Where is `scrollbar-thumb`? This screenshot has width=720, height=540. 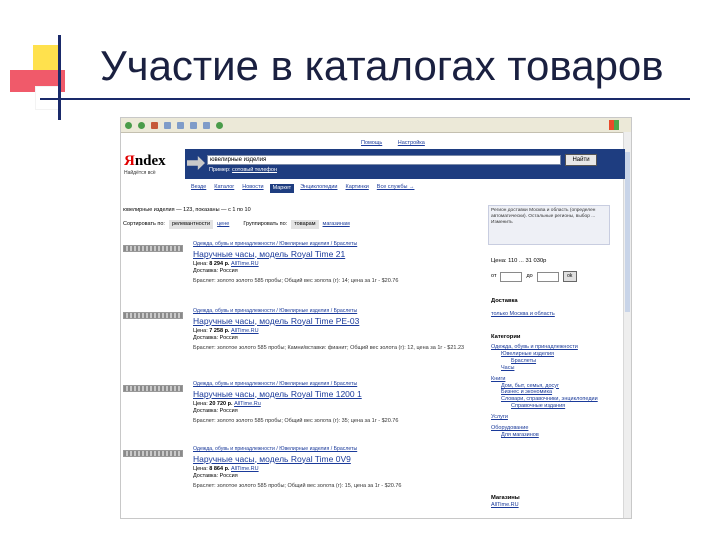
scrollbar-thumb is located at coordinates (627, 232).